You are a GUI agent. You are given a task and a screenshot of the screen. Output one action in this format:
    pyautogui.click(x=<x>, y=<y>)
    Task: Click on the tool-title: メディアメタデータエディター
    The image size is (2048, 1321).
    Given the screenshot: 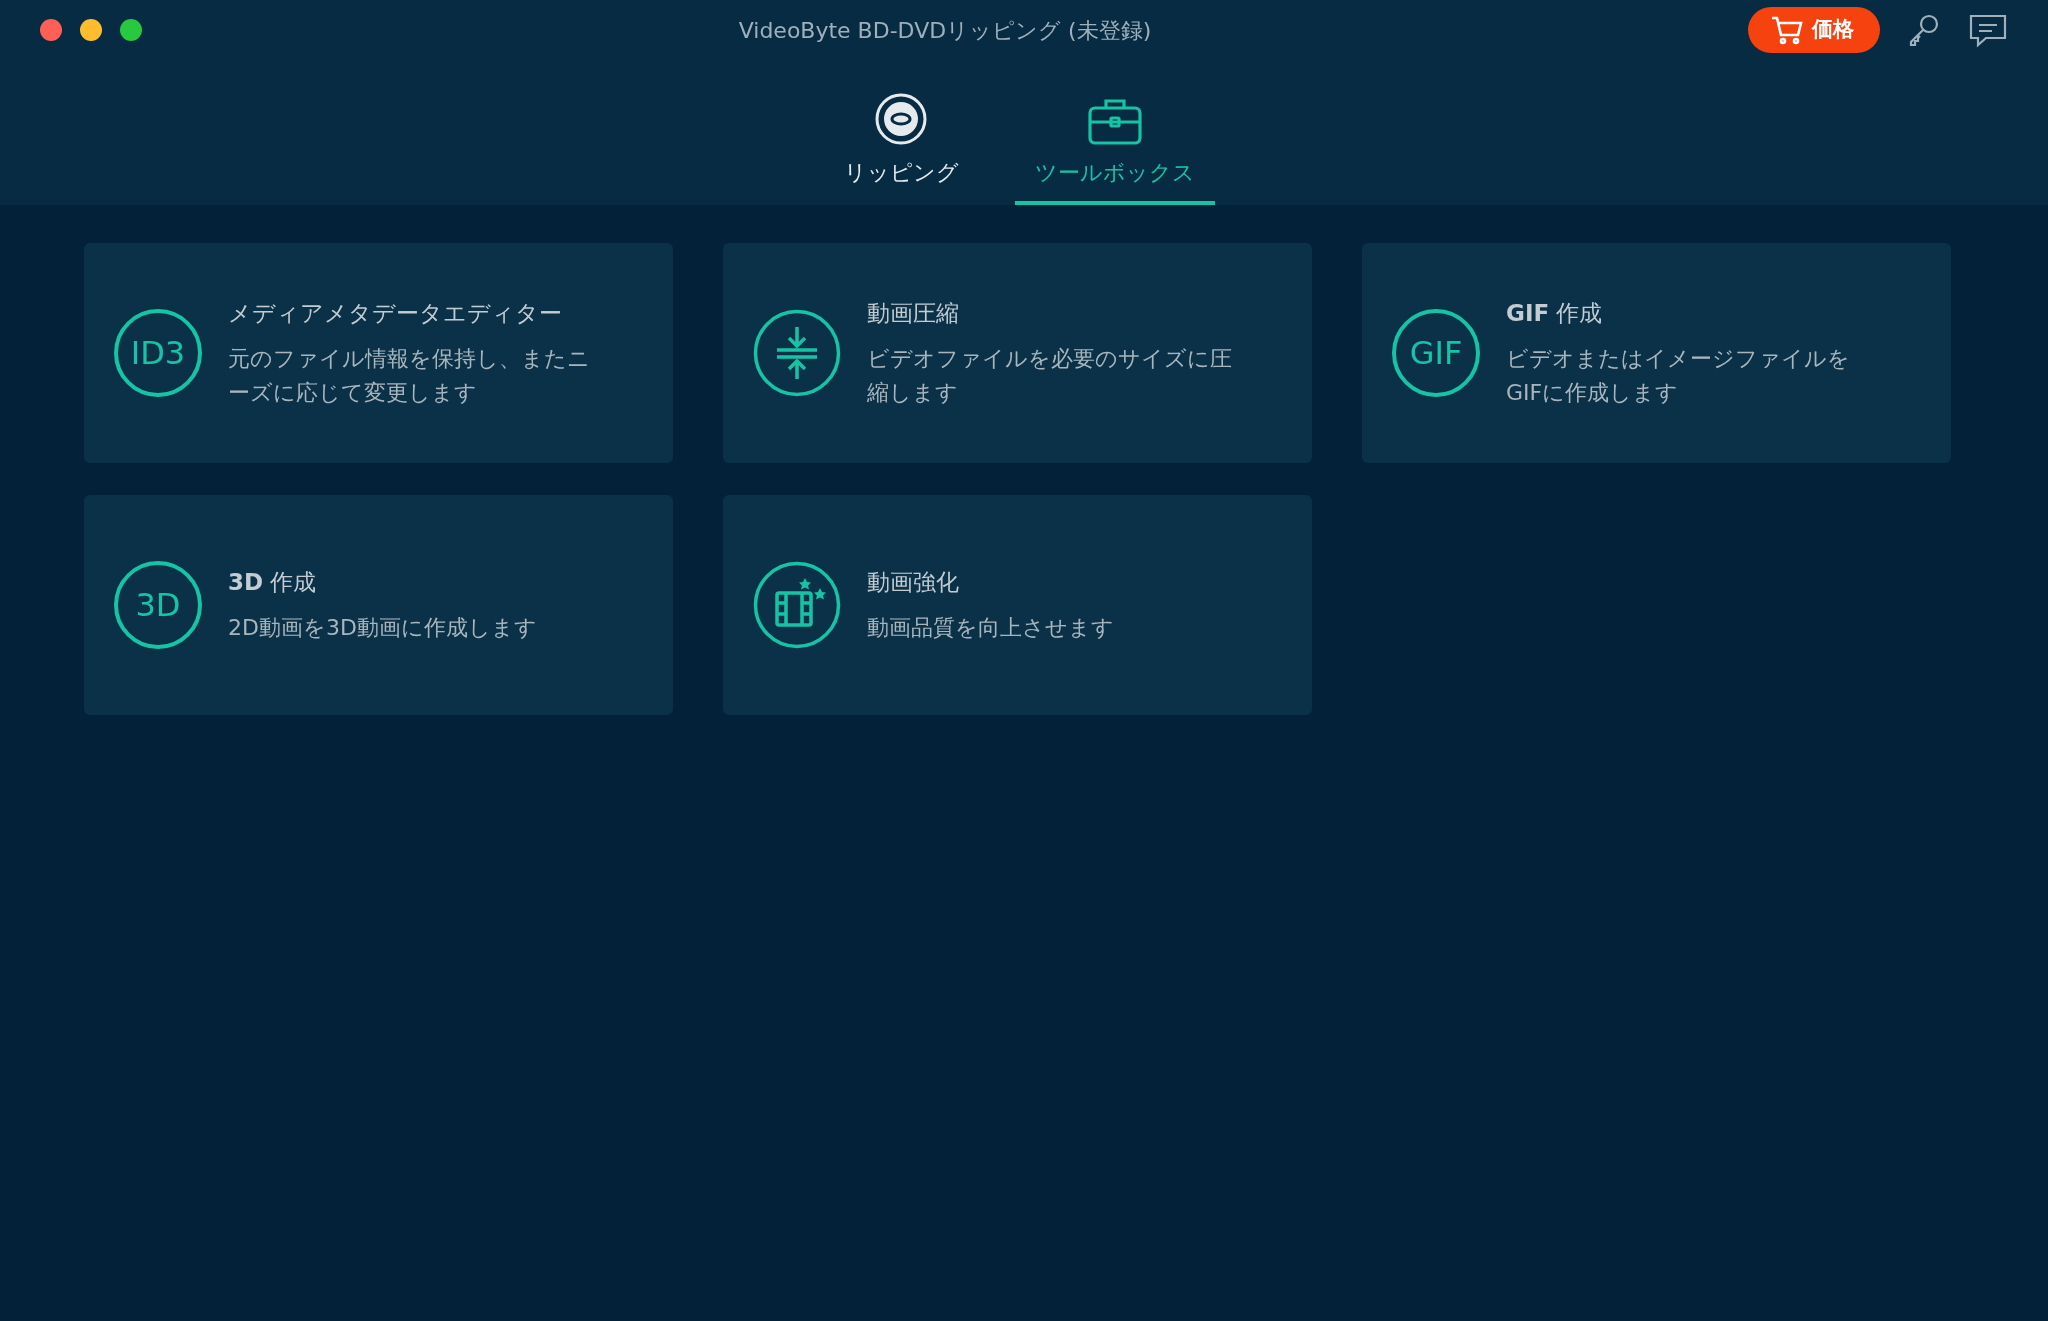 What is the action you would take?
    pyautogui.click(x=395, y=313)
    